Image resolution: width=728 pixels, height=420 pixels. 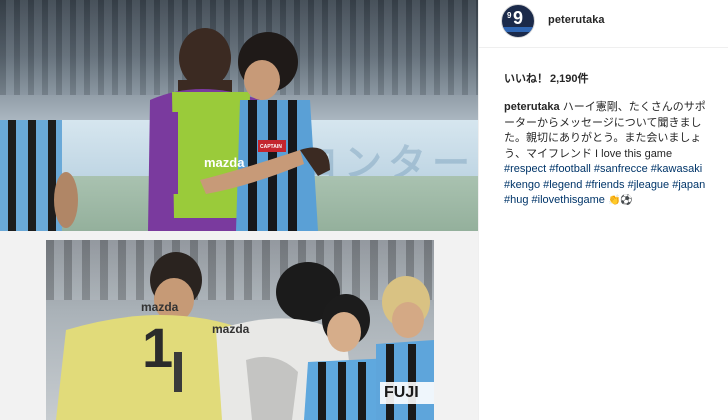 I want to click on captain-armband: CAPTAIN, so click(x=271, y=147).